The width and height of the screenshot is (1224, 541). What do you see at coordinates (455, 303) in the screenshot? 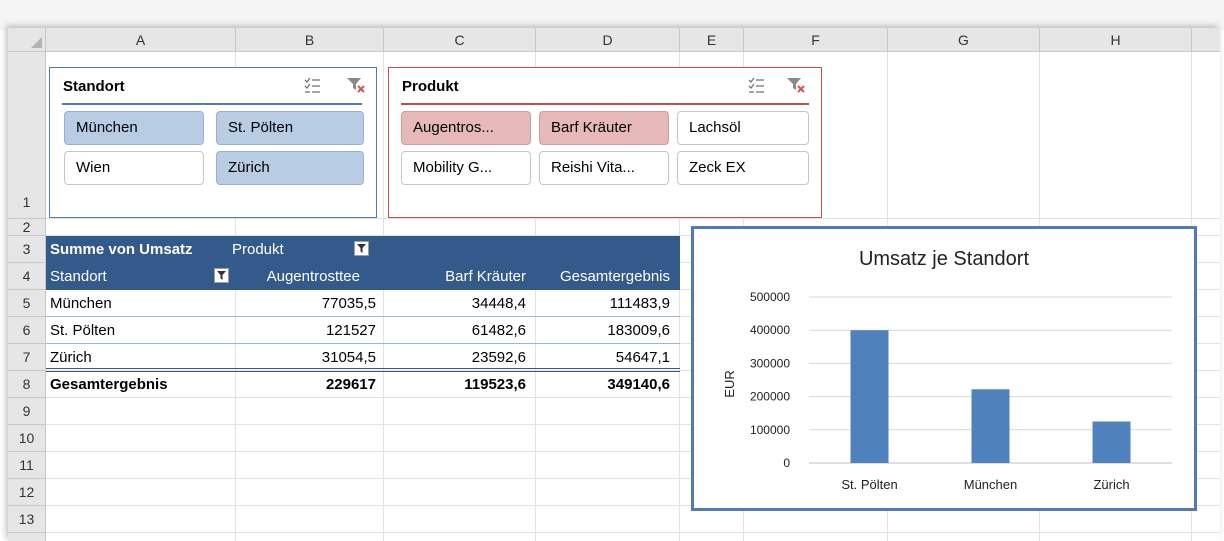
I see `pivot-cell: 34448,4` at bounding box center [455, 303].